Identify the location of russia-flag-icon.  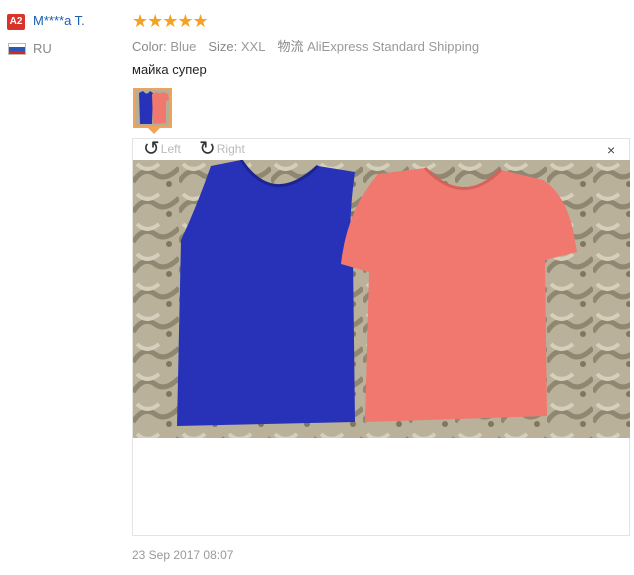
(17, 49).